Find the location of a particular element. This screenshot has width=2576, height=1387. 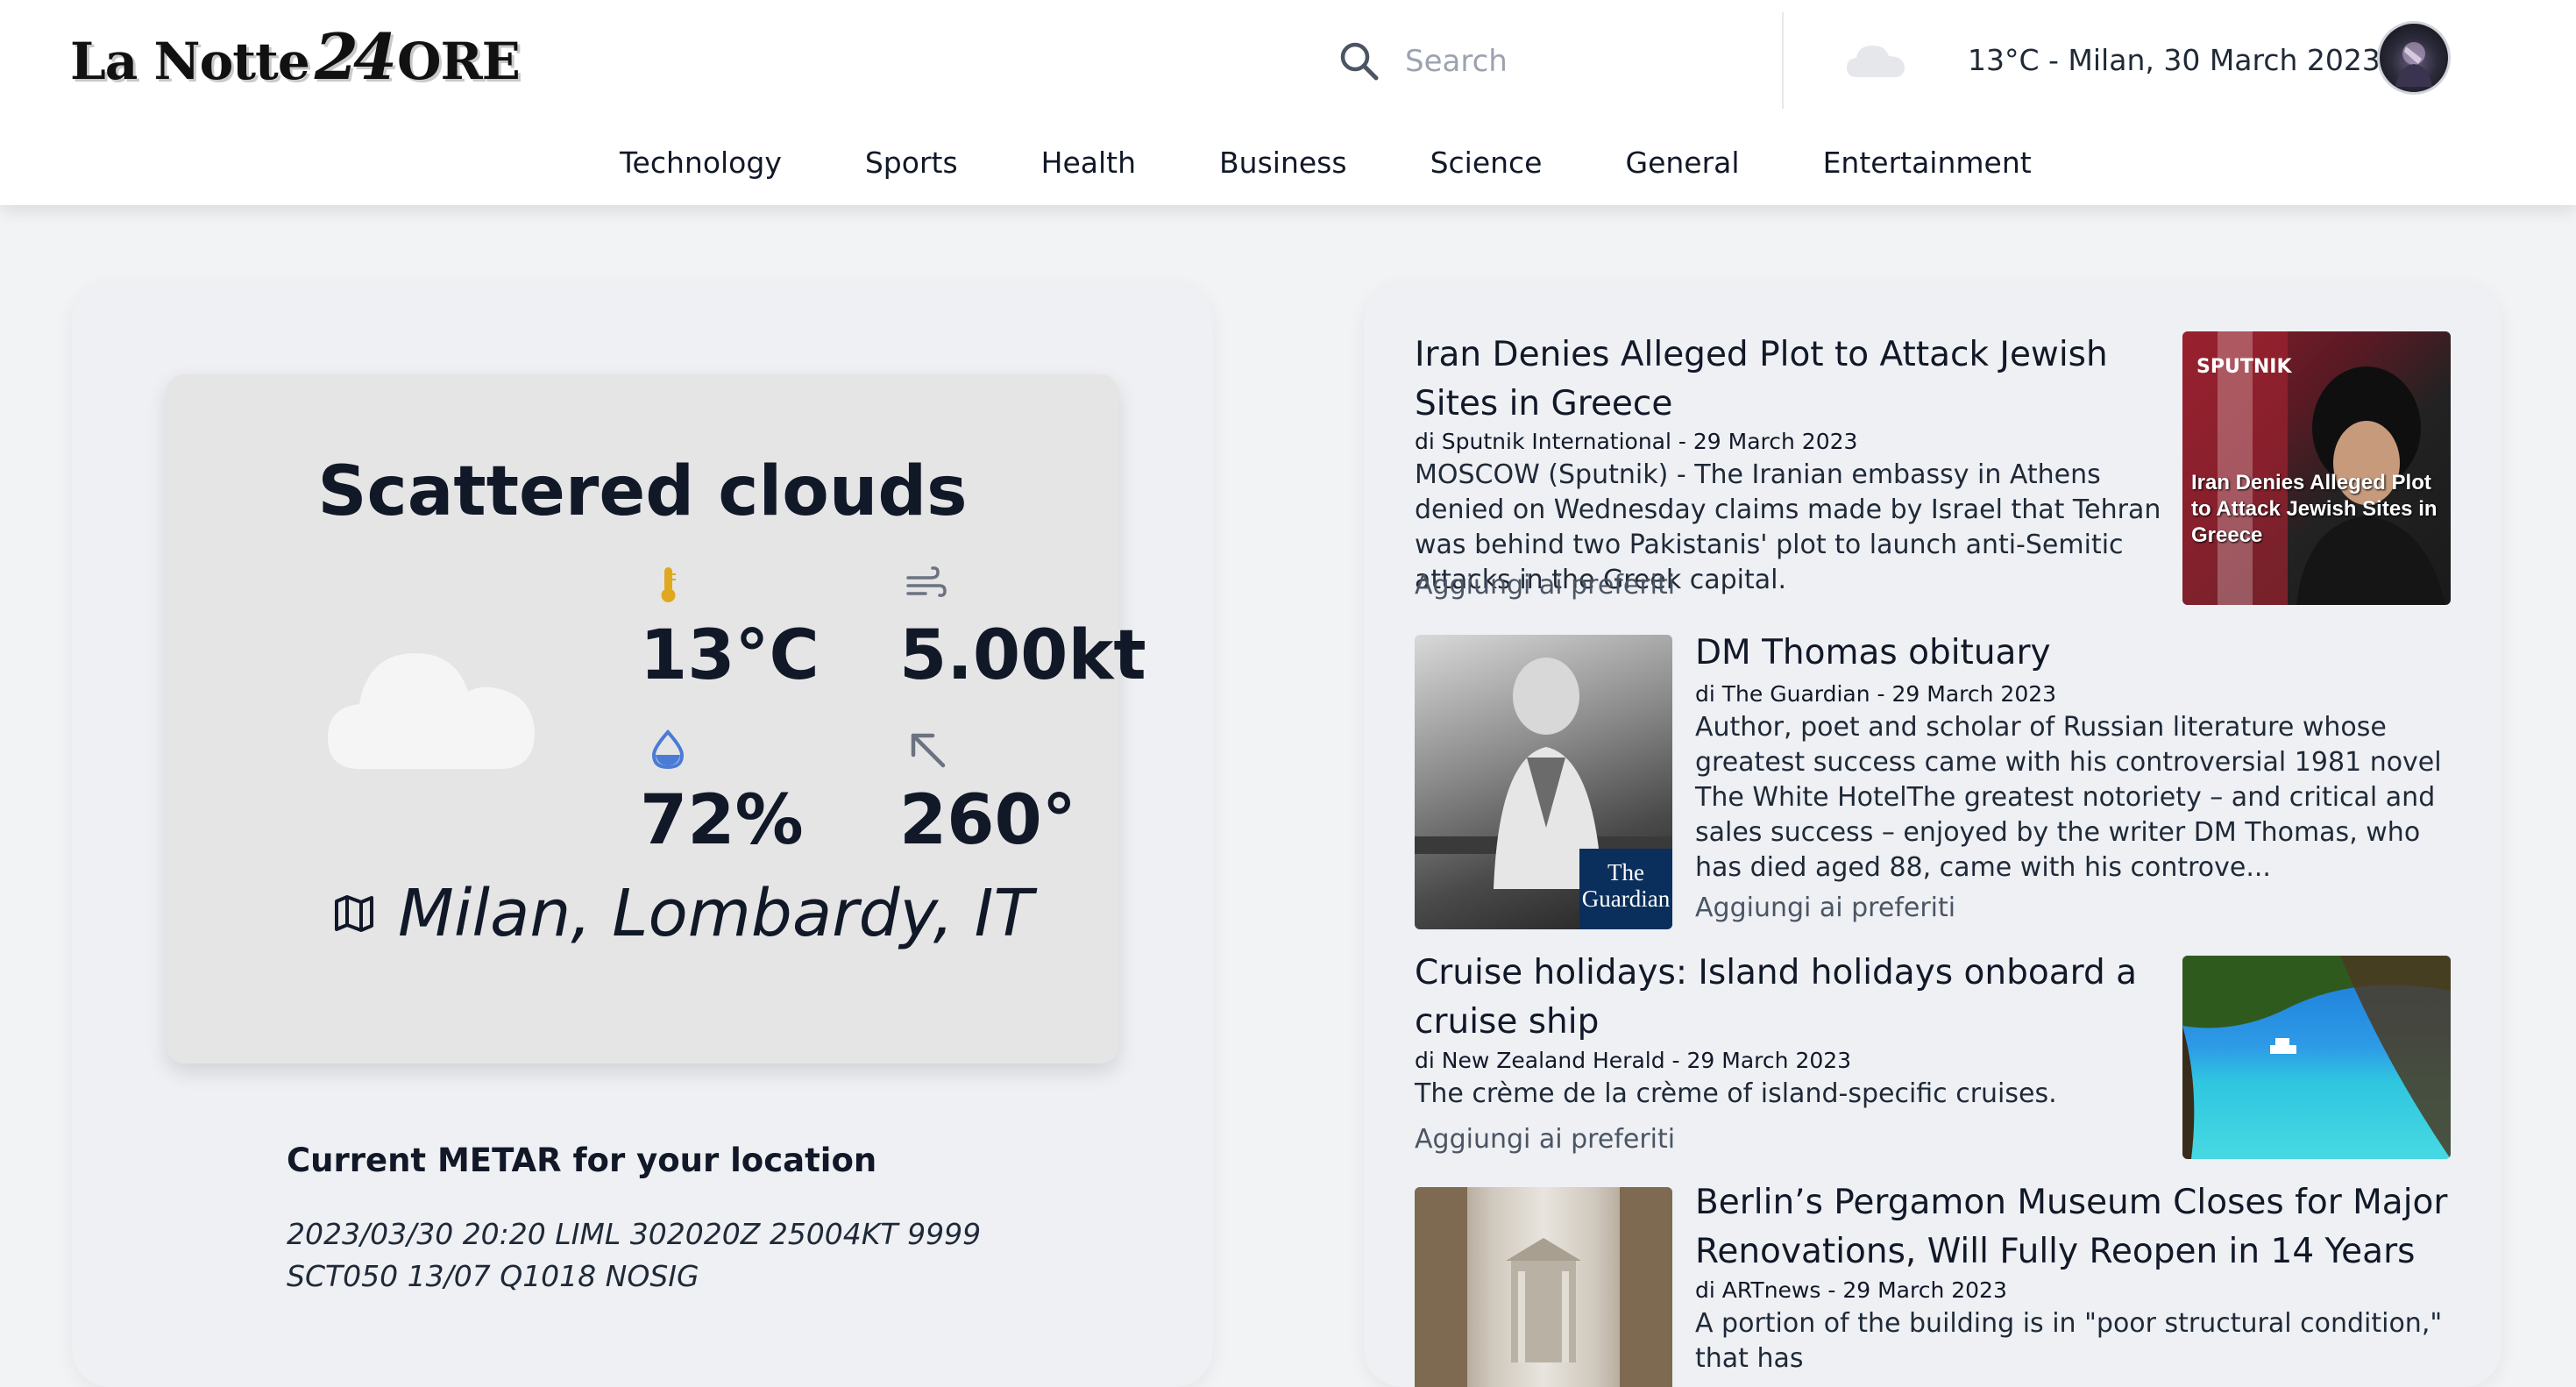

article-source: ARTnews is located at coordinates (1771, 1290).